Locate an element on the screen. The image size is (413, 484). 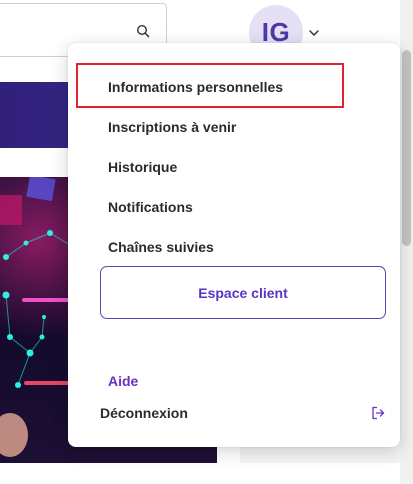
page-footer-area is located at coordinates (200, 473).